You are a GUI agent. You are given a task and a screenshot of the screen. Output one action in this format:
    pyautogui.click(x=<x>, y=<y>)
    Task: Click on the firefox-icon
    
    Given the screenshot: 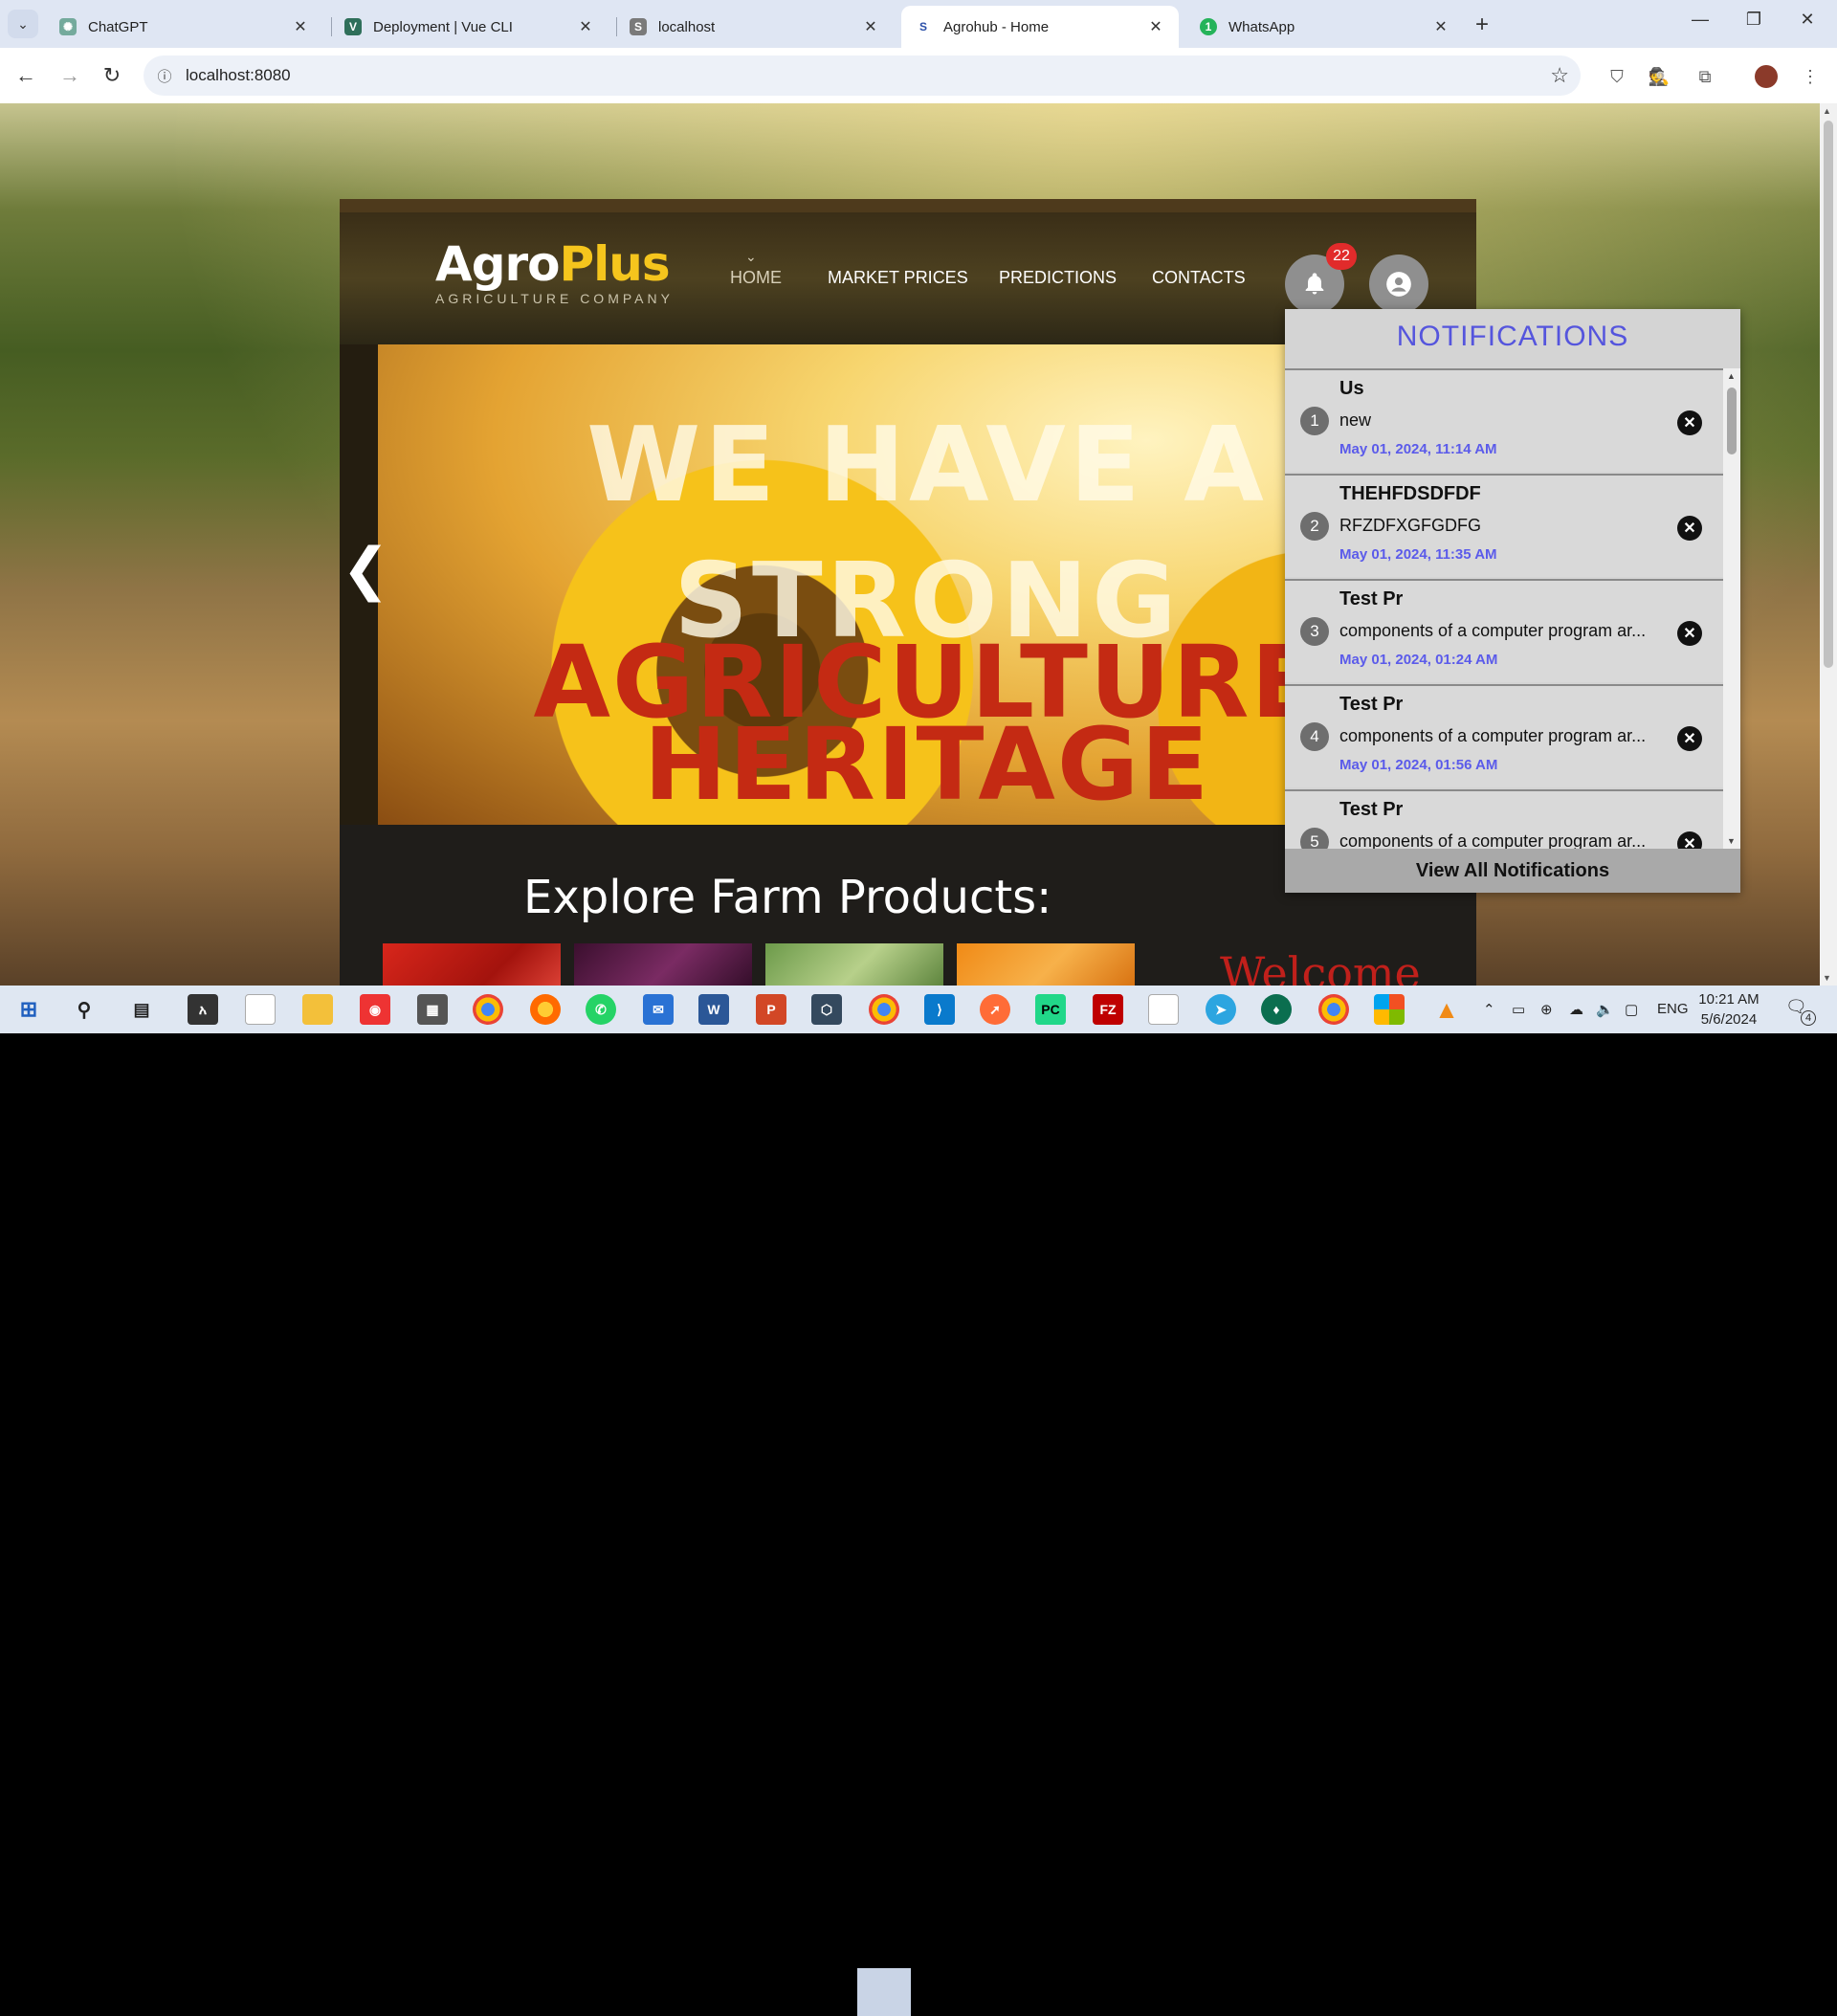 What is the action you would take?
    pyautogui.click(x=545, y=1009)
    